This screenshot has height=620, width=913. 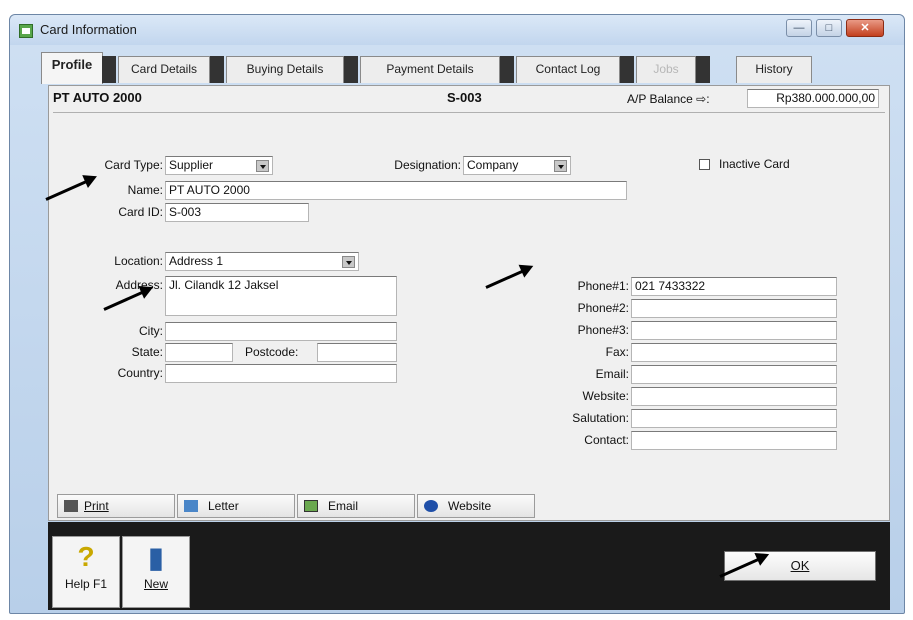 I want to click on new-label: New, so click(x=155, y=584).